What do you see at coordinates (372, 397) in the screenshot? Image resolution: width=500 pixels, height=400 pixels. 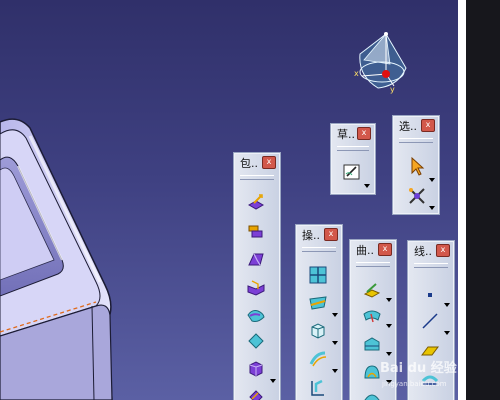 I see `fill-surface-icon` at bounding box center [372, 397].